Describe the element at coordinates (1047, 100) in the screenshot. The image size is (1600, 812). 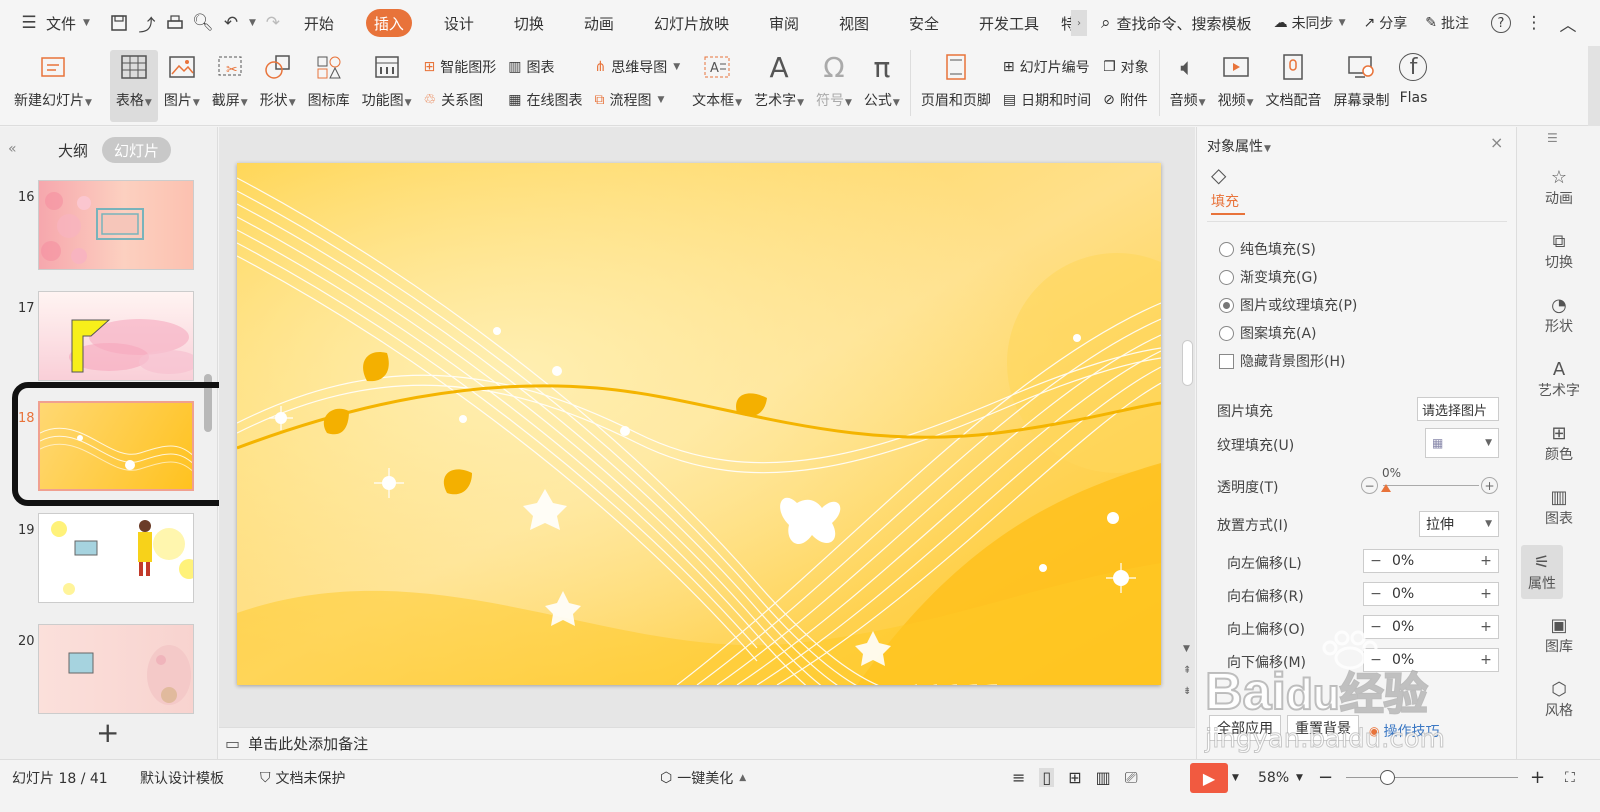
I see `date-time-button: ▤ 日期和时间` at that location.